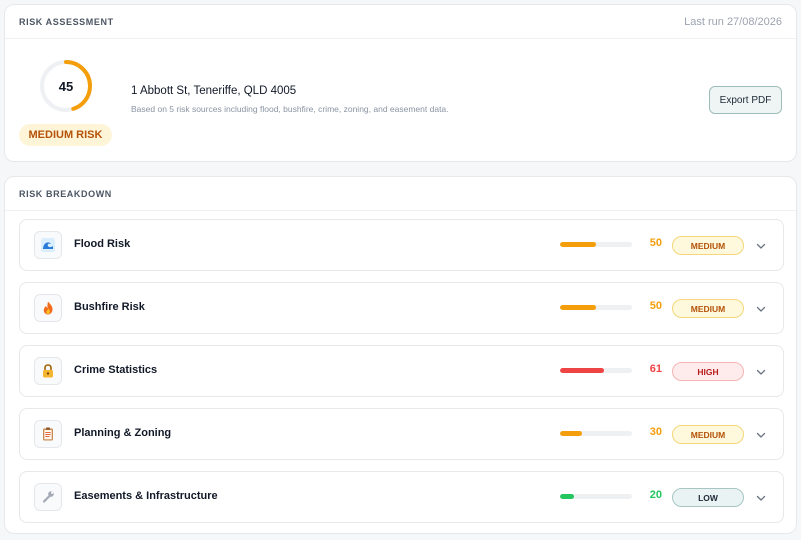 This screenshot has height=540, width=801. I want to click on last-run-timestamp: Last run 27/08/2026, so click(733, 21).